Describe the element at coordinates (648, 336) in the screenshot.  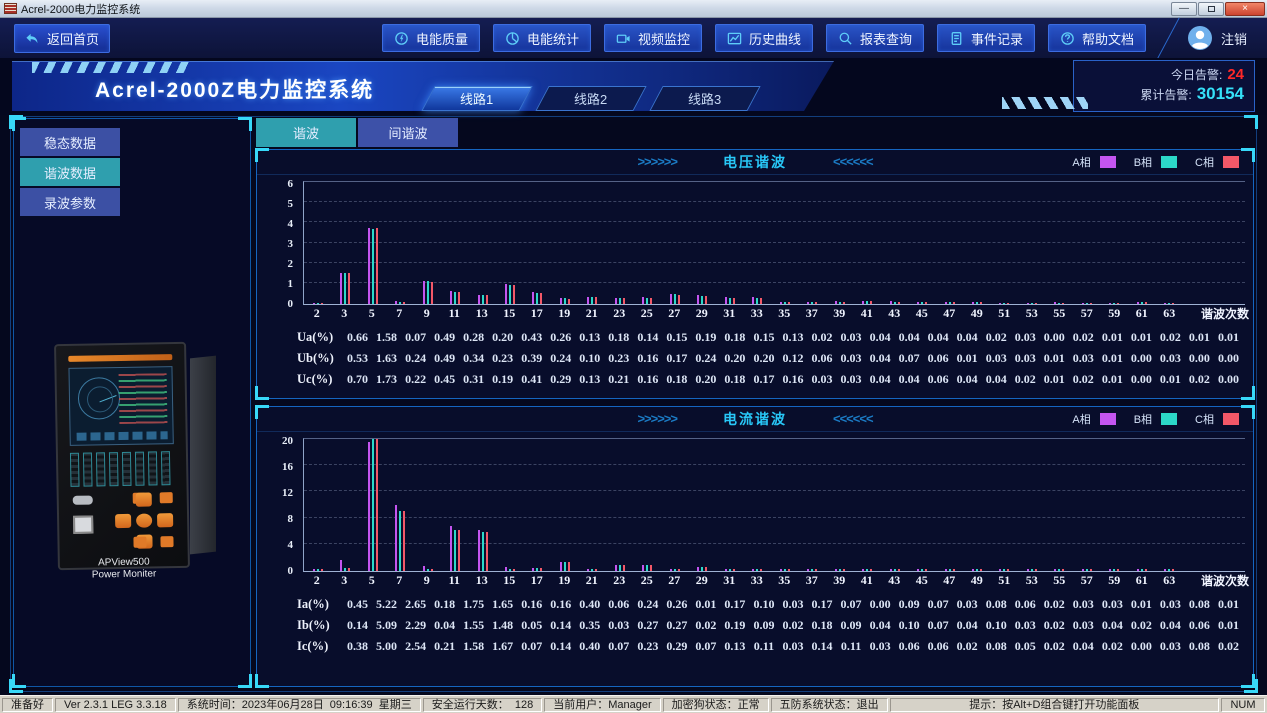
I see `table-cell: 0.14` at that location.